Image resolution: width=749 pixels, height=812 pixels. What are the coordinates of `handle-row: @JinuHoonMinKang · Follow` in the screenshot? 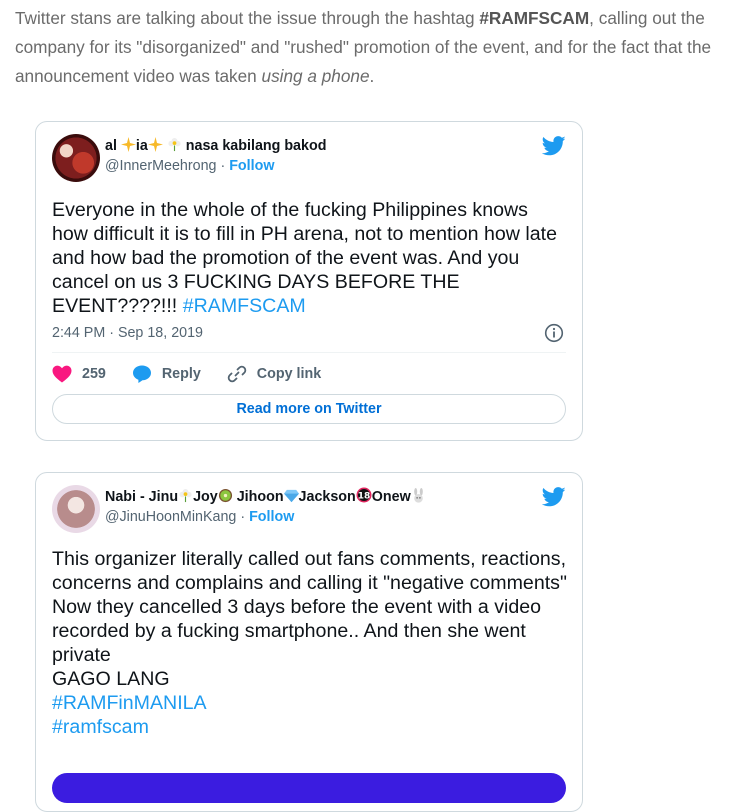 It's located at (200, 517).